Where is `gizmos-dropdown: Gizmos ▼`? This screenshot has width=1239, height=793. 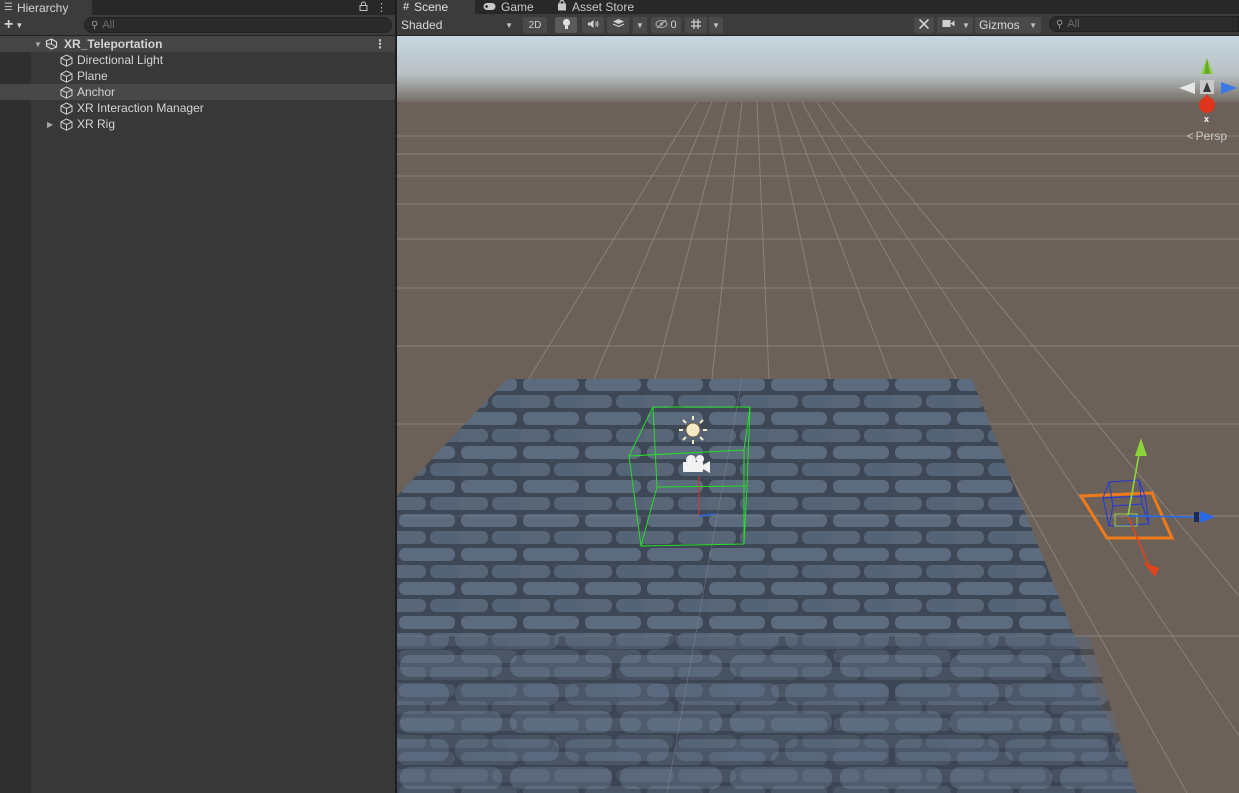 gizmos-dropdown: Gizmos ▼ is located at coordinates (1008, 25).